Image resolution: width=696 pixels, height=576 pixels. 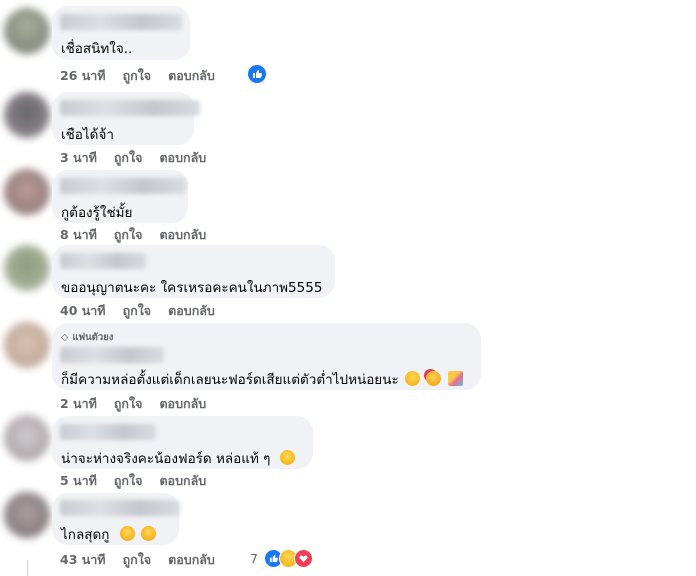 I want to click on like-icon, so click(x=257, y=74).